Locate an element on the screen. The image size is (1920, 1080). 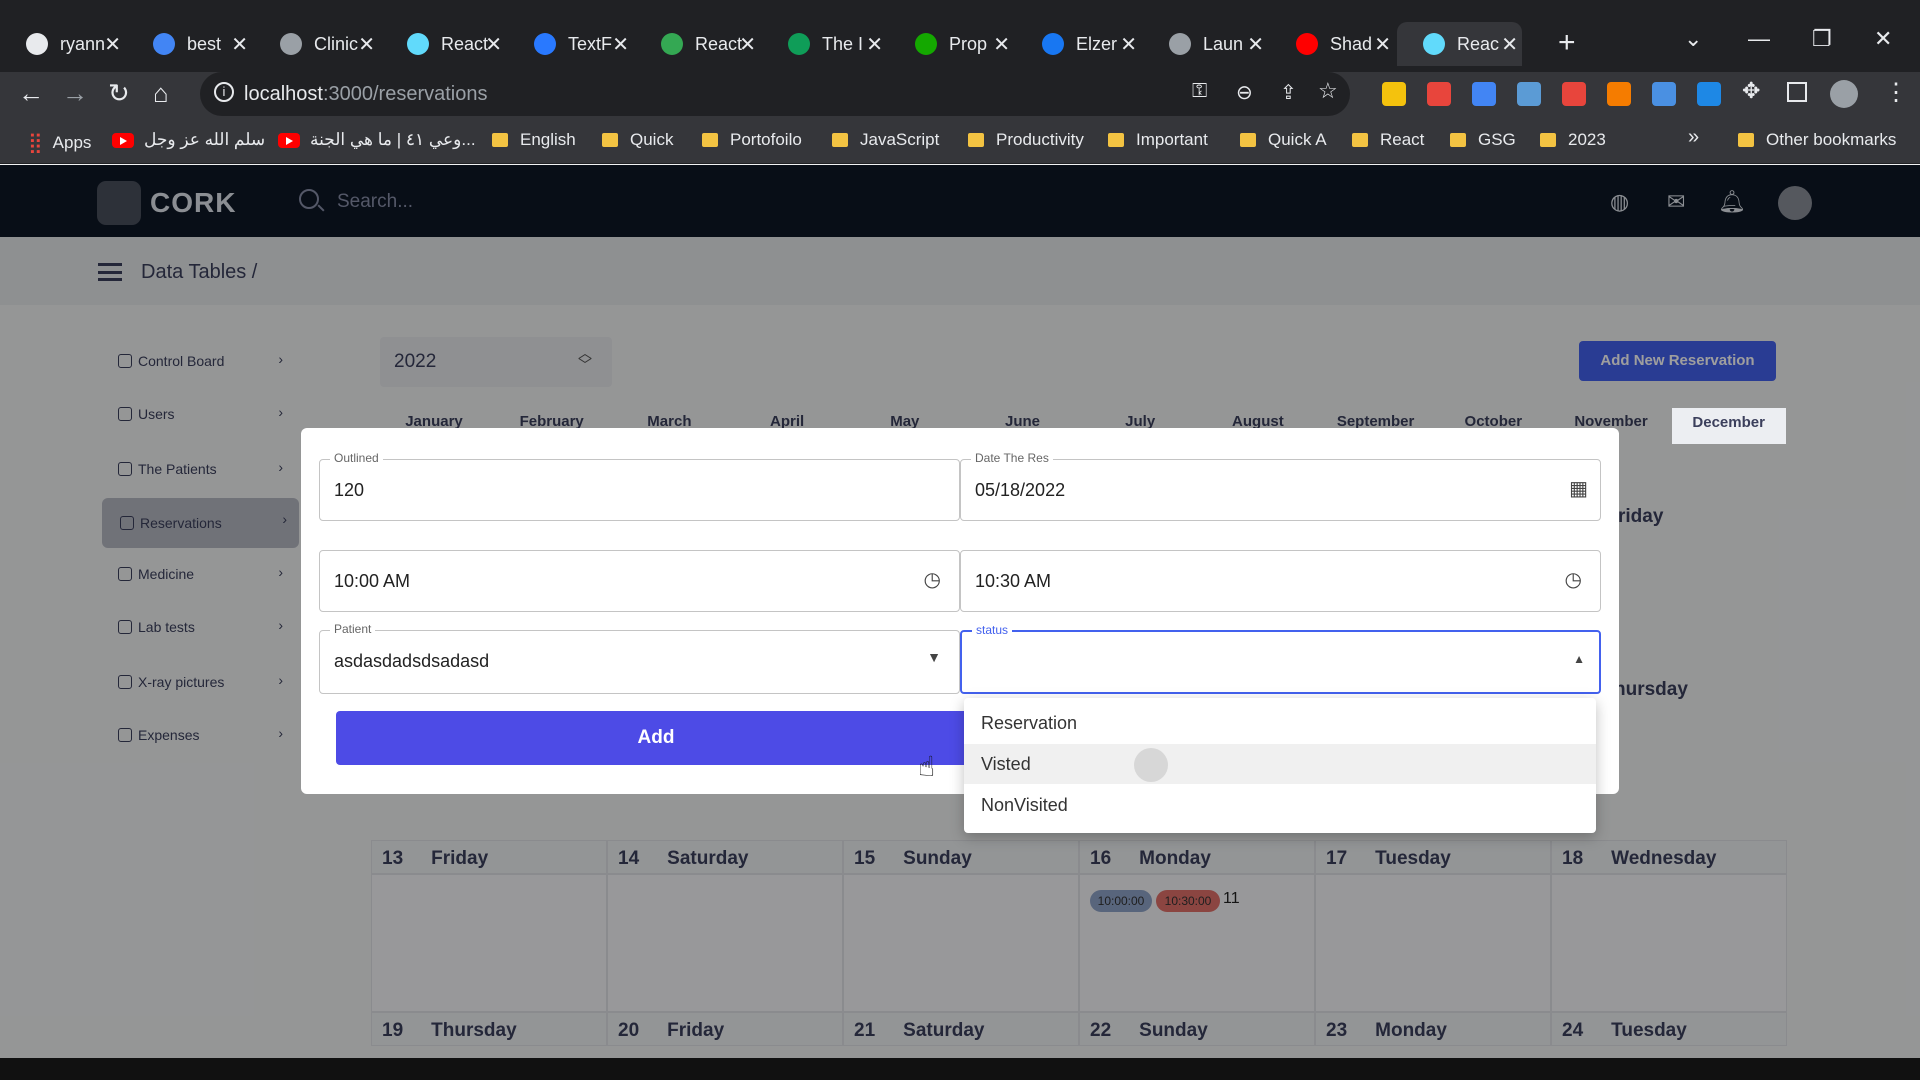
status-option: Reservation is located at coordinates (1280, 723).